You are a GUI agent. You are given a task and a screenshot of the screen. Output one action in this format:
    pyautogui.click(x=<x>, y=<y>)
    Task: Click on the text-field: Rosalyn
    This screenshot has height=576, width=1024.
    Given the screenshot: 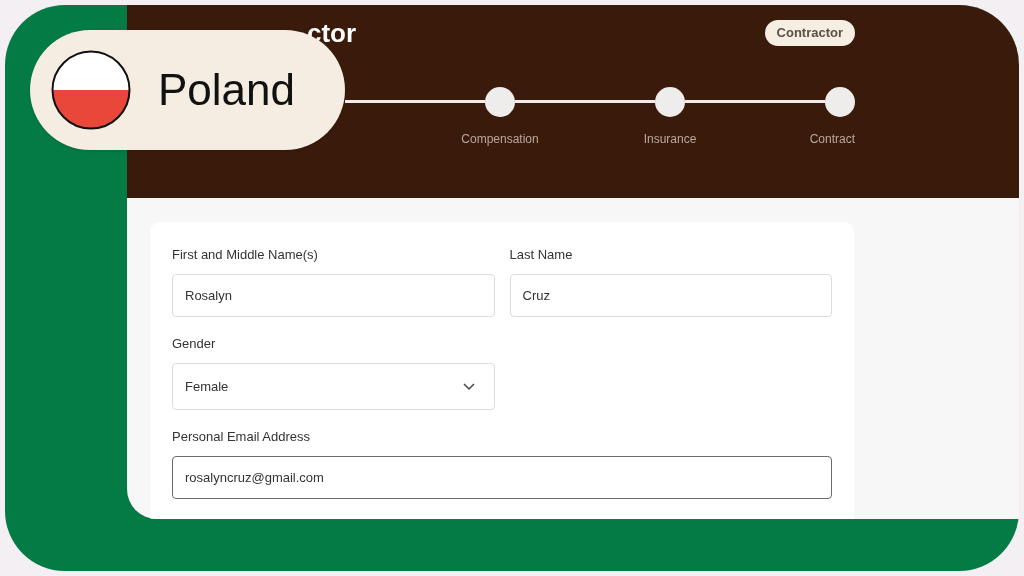 What is the action you would take?
    pyautogui.click(x=333, y=295)
    